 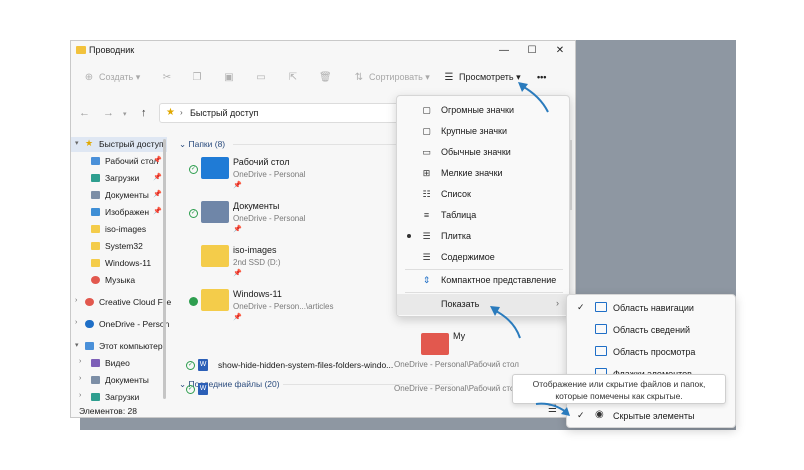 What do you see at coordinates (541, 79) in the screenshot?
I see `more-button: •••` at bounding box center [541, 79].